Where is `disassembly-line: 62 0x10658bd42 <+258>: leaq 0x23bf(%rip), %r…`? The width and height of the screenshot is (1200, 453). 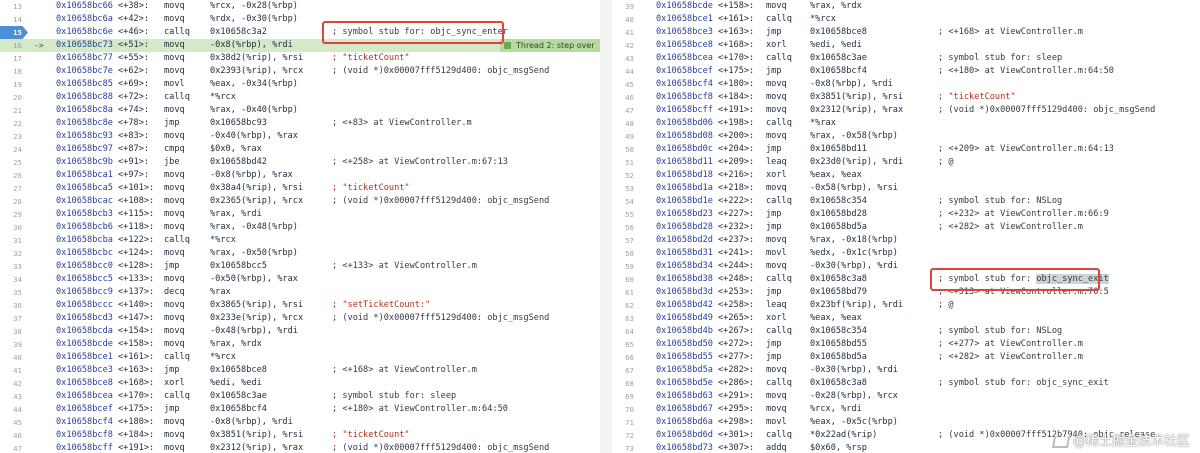
disassembly-line: 62 0x10658bd42 <+258>: leaq 0x23bf(%rip), %r… is located at coordinates (906, 305).